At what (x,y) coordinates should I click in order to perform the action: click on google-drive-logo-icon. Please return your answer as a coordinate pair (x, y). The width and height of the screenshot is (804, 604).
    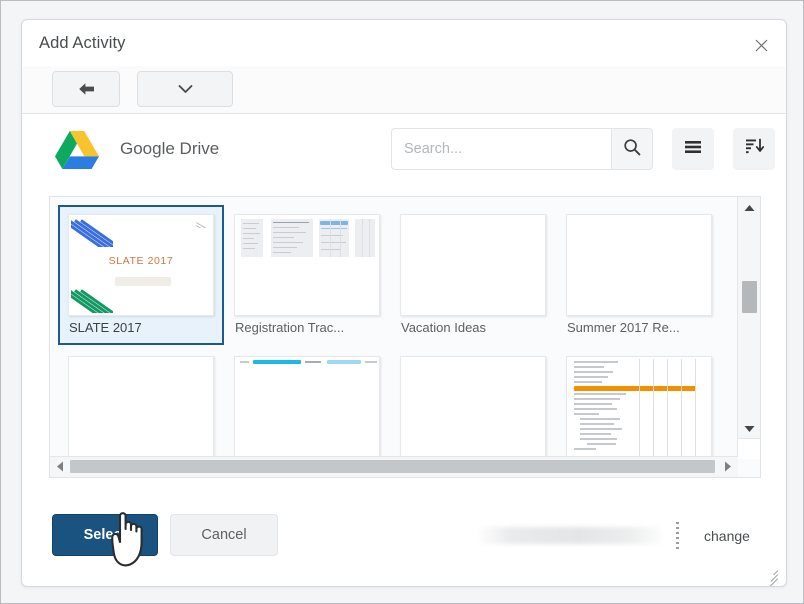
    Looking at the image, I should click on (77, 150).